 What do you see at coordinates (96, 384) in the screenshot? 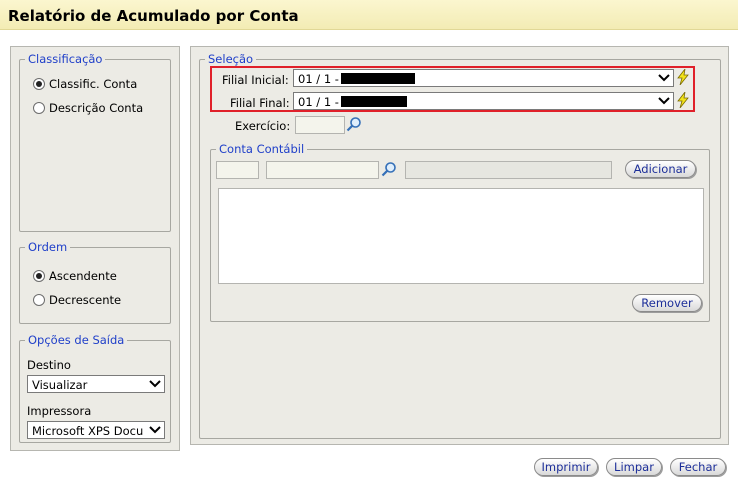
I see `destino-select: Visualizar` at bounding box center [96, 384].